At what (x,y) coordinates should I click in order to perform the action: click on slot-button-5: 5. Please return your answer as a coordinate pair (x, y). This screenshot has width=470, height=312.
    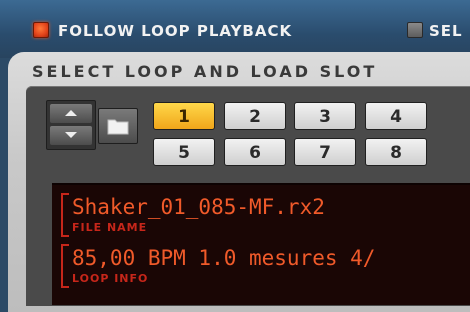
    Looking at the image, I should click on (184, 152).